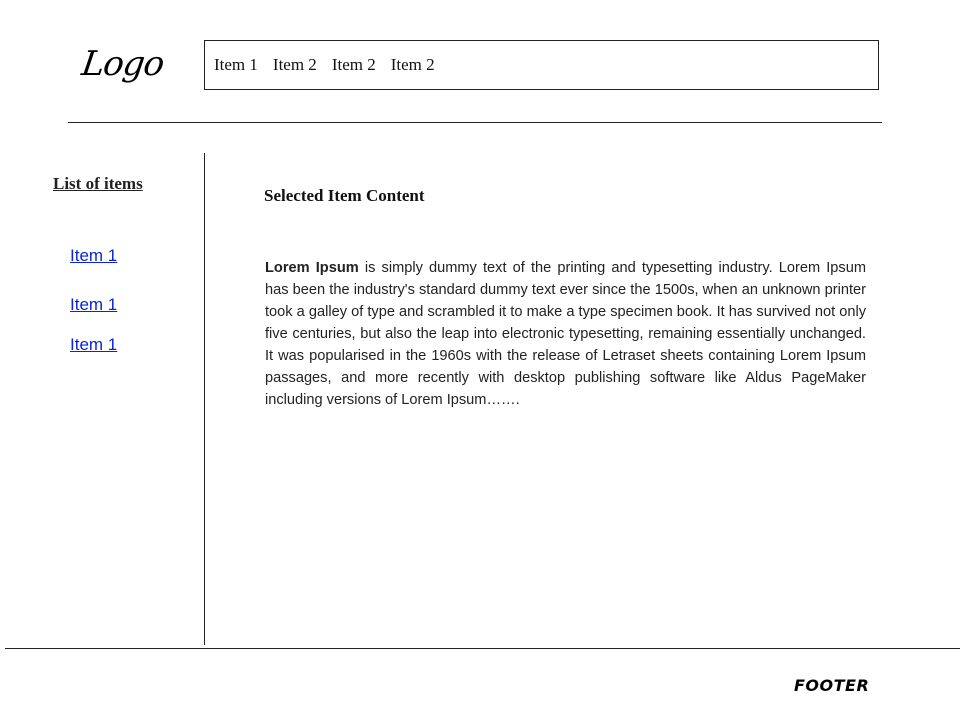 This screenshot has height=720, width=960. I want to click on footer-label: FOOTER, so click(832, 685).